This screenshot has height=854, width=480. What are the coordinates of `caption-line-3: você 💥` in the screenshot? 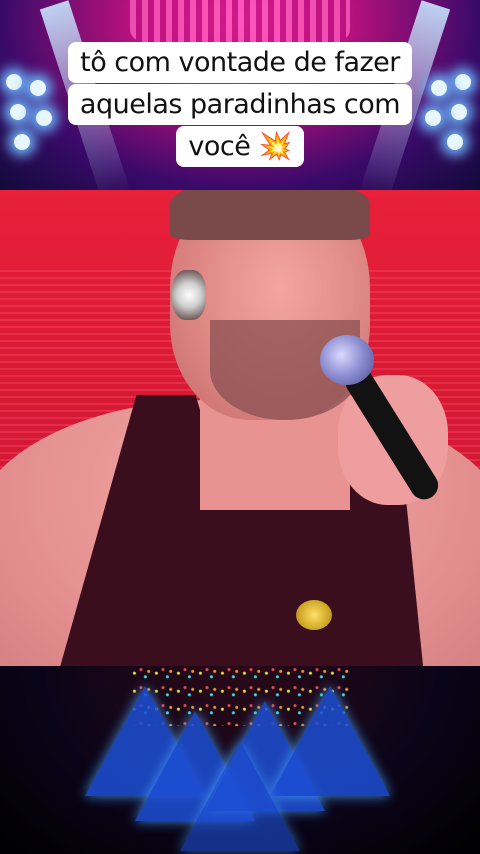 It's located at (240, 146).